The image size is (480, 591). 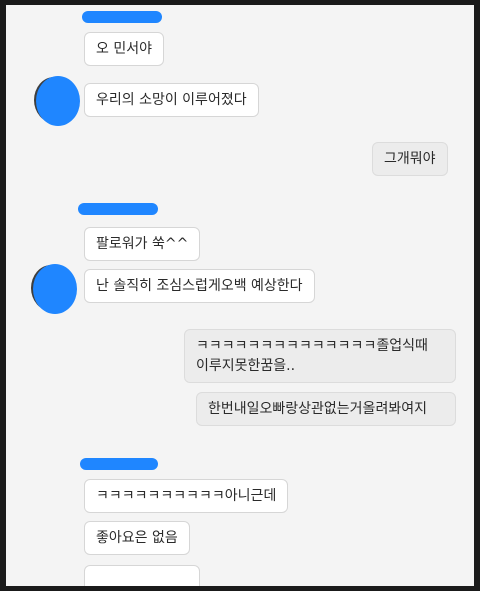 I want to click on message-bubble-received: 좋아요은 없음, so click(x=137, y=538).